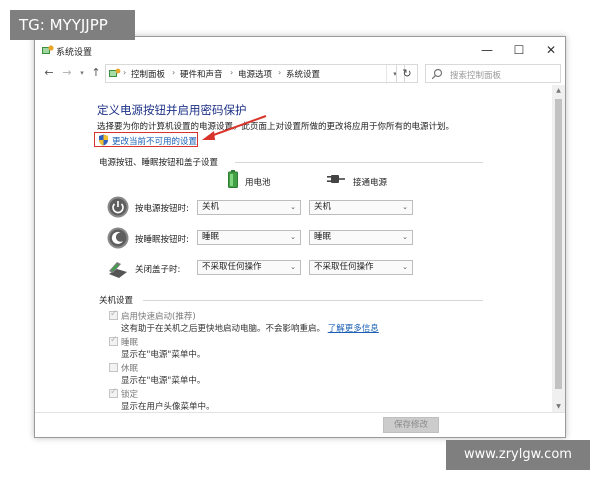  What do you see at coordinates (115, 72) in the screenshot?
I see `control-panel-icon` at bounding box center [115, 72].